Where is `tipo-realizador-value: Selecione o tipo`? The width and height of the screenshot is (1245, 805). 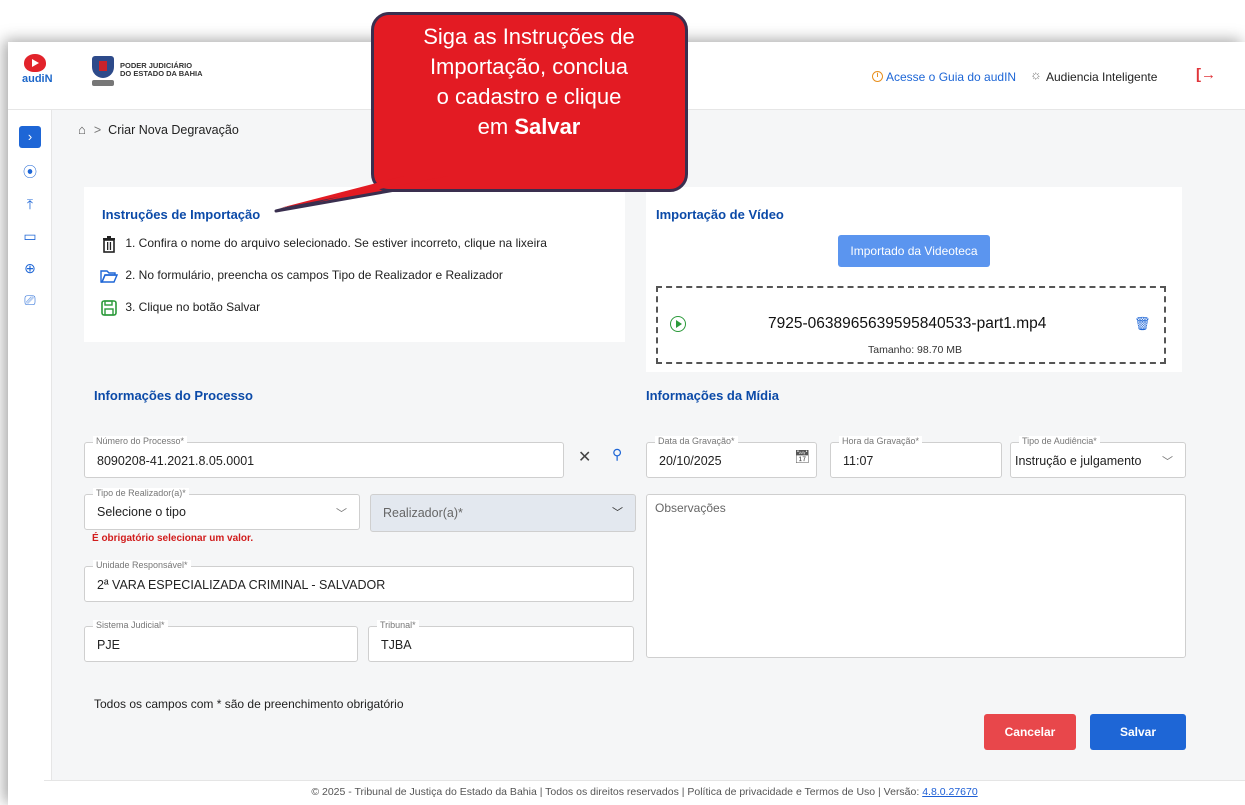 tipo-realizador-value: Selecione o tipo is located at coordinates (141, 512).